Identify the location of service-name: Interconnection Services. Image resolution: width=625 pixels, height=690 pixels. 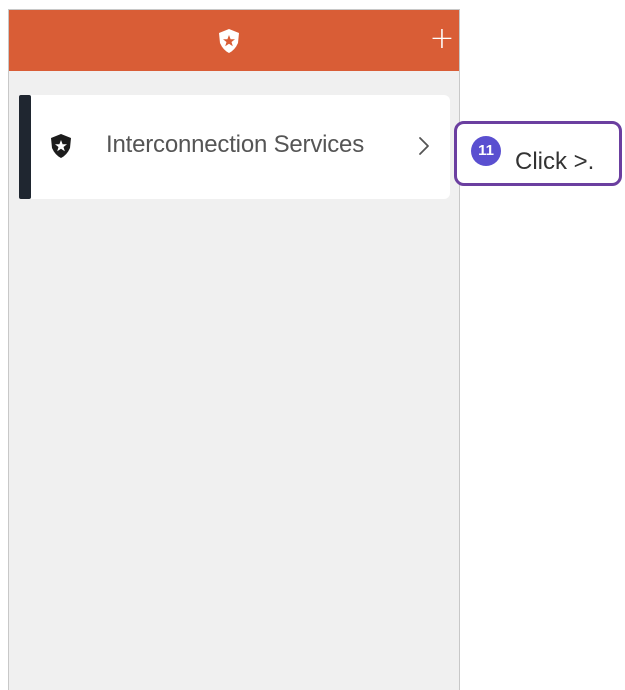
(235, 144).